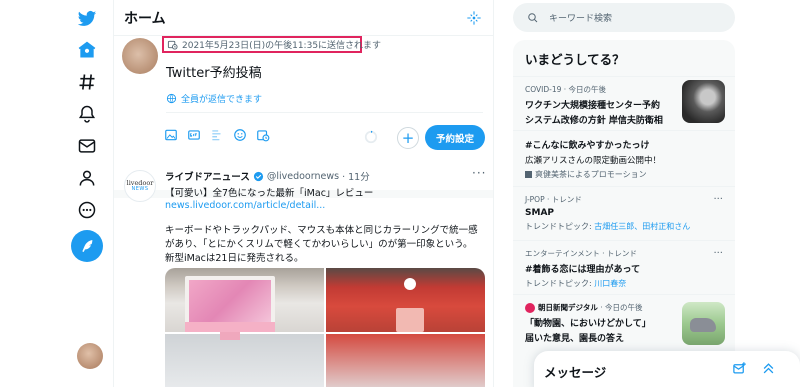 The width and height of the screenshot is (800, 387). Describe the element at coordinates (591, 174) in the screenshot. I see `promoted-by: 爽健美茶によるプロモーション` at that location.